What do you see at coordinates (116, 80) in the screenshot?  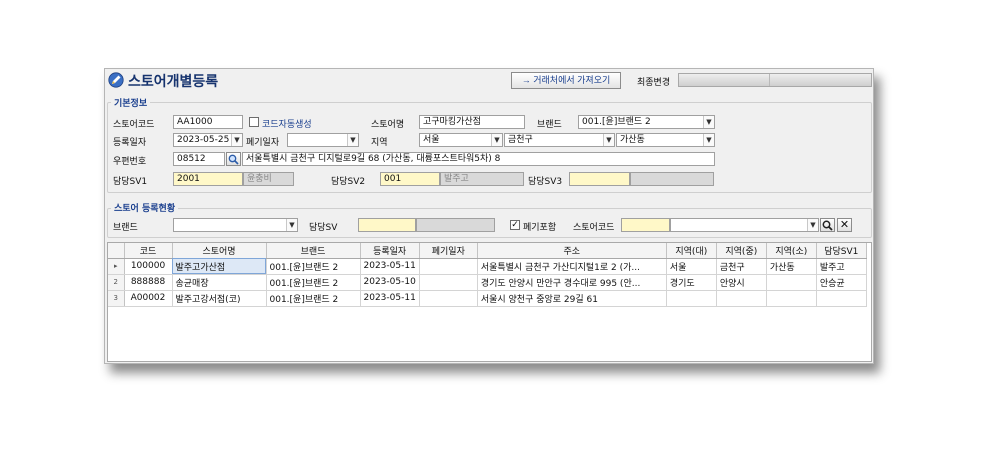 I see `edit-pencil-icon` at bounding box center [116, 80].